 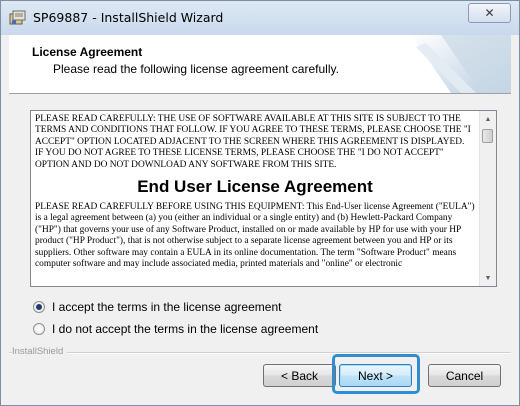 What do you see at coordinates (40, 351) in the screenshot?
I see `installshield-brand: InstallShield` at bounding box center [40, 351].